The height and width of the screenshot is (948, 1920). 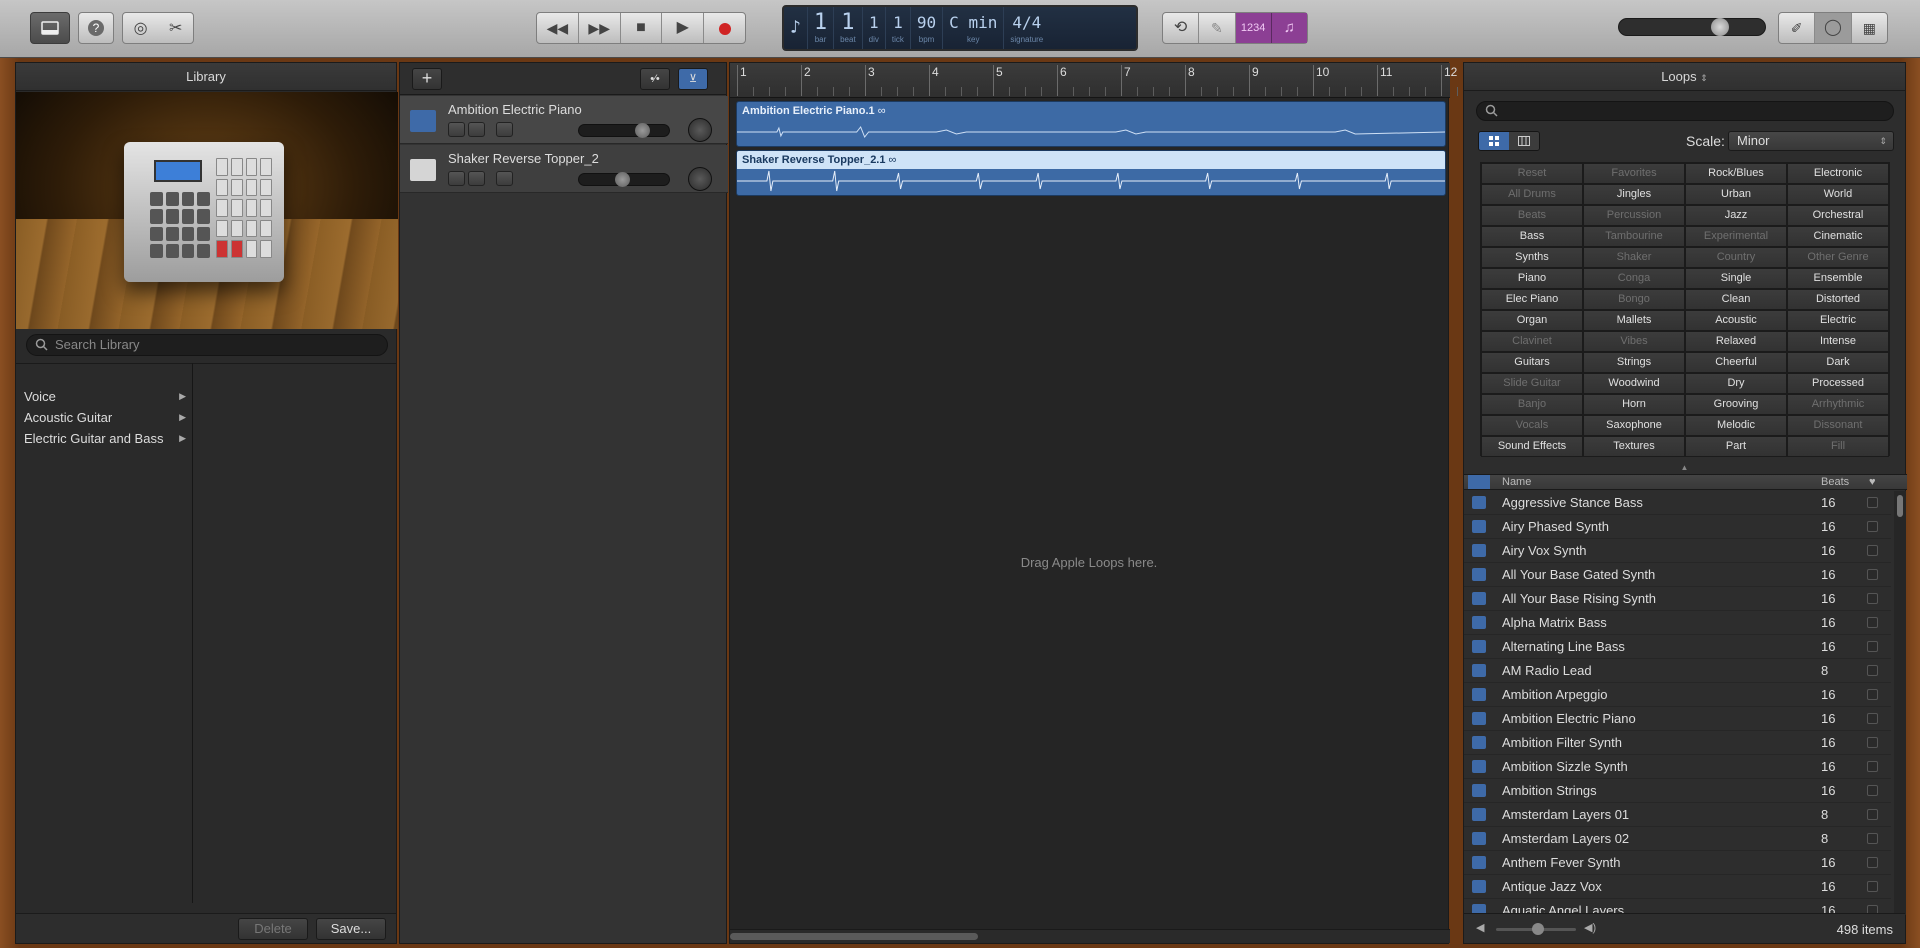 What do you see at coordinates (1532, 278) in the screenshot?
I see `keyword-button: Piano` at bounding box center [1532, 278].